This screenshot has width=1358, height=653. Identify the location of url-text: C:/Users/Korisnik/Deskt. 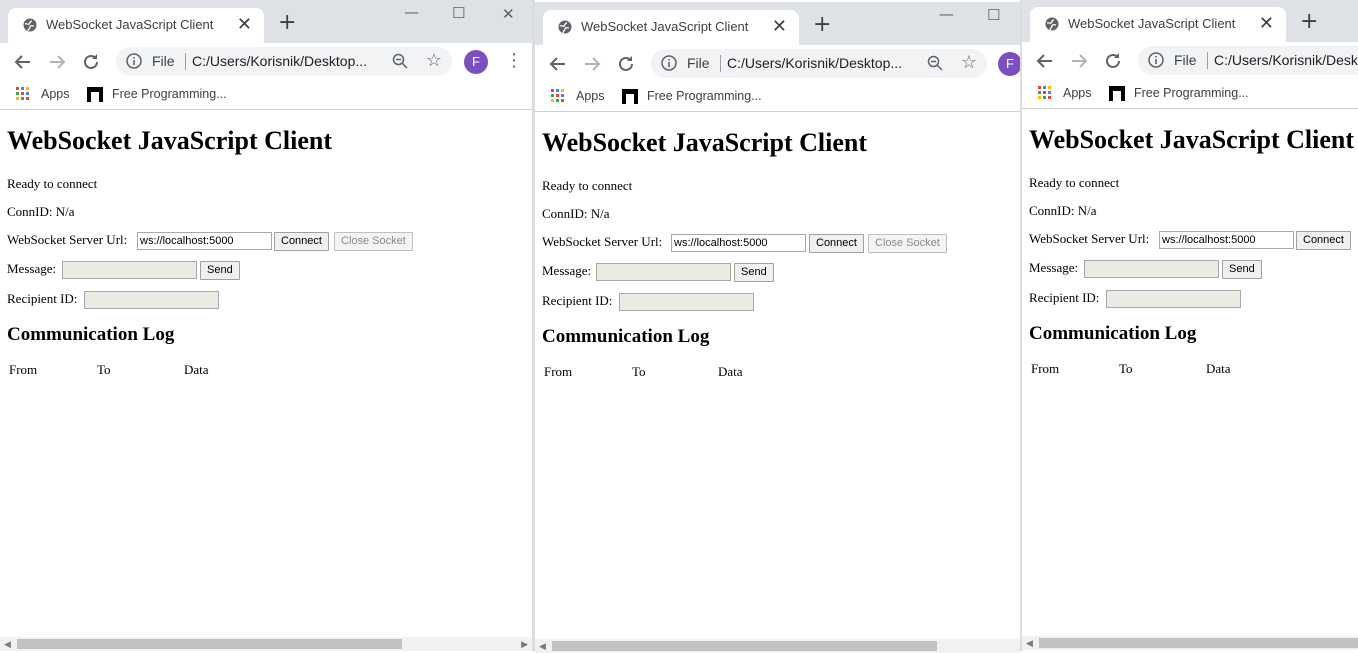
(1286, 60).